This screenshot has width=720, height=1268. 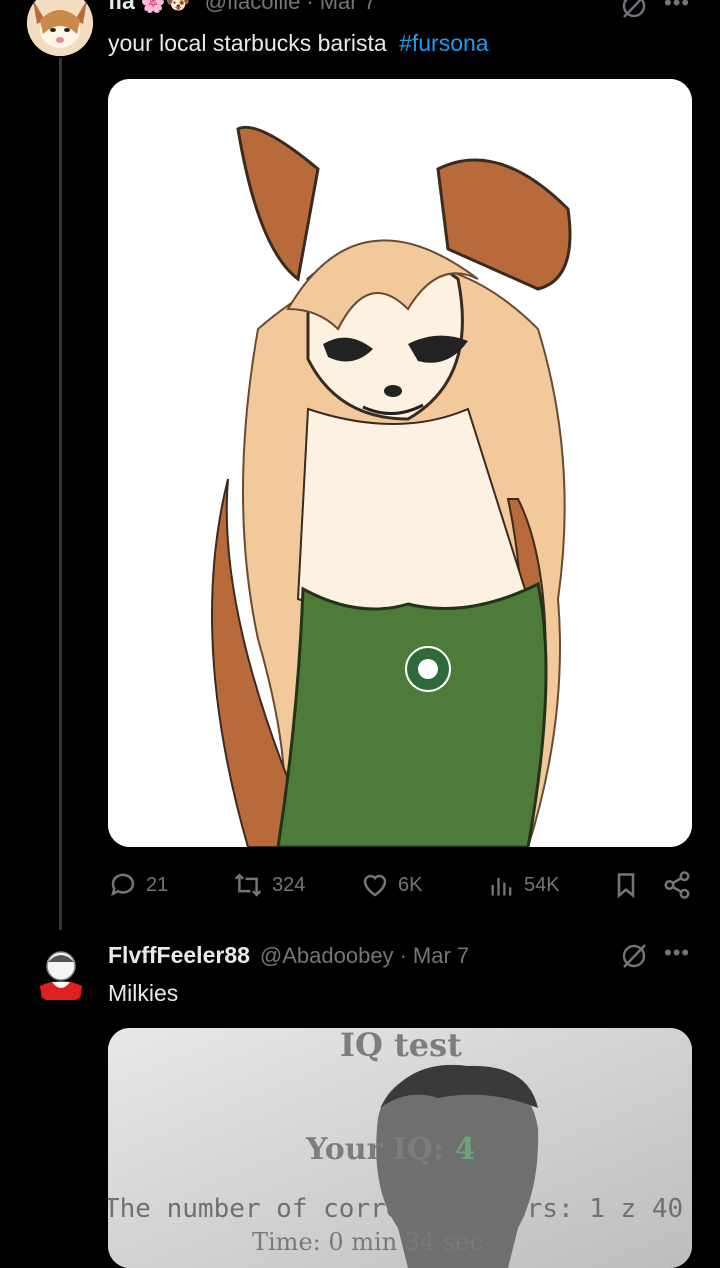 What do you see at coordinates (248, 885) in the screenshot?
I see `repost-icon` at bounding box center [248, 885].